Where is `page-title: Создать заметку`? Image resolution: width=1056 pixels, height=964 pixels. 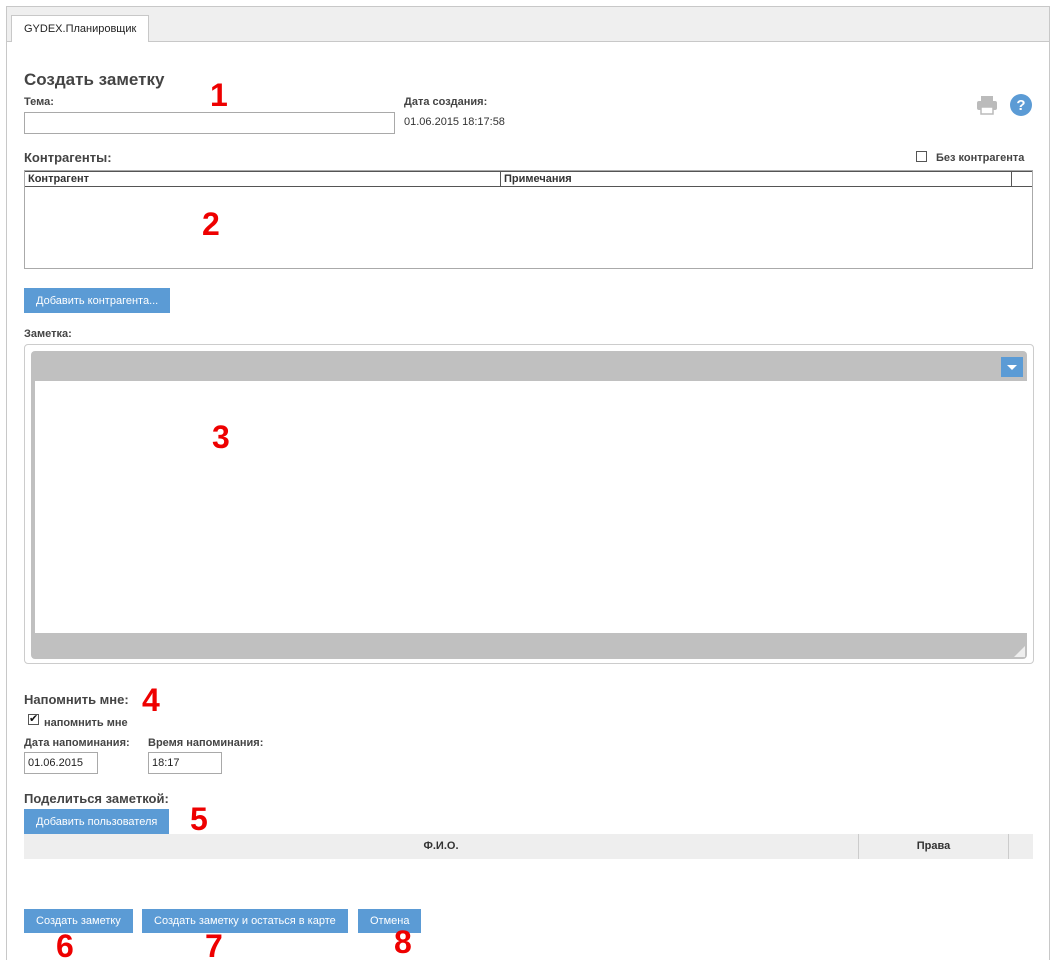 page-title: Создать заметку is located at coordinates (94, 79).